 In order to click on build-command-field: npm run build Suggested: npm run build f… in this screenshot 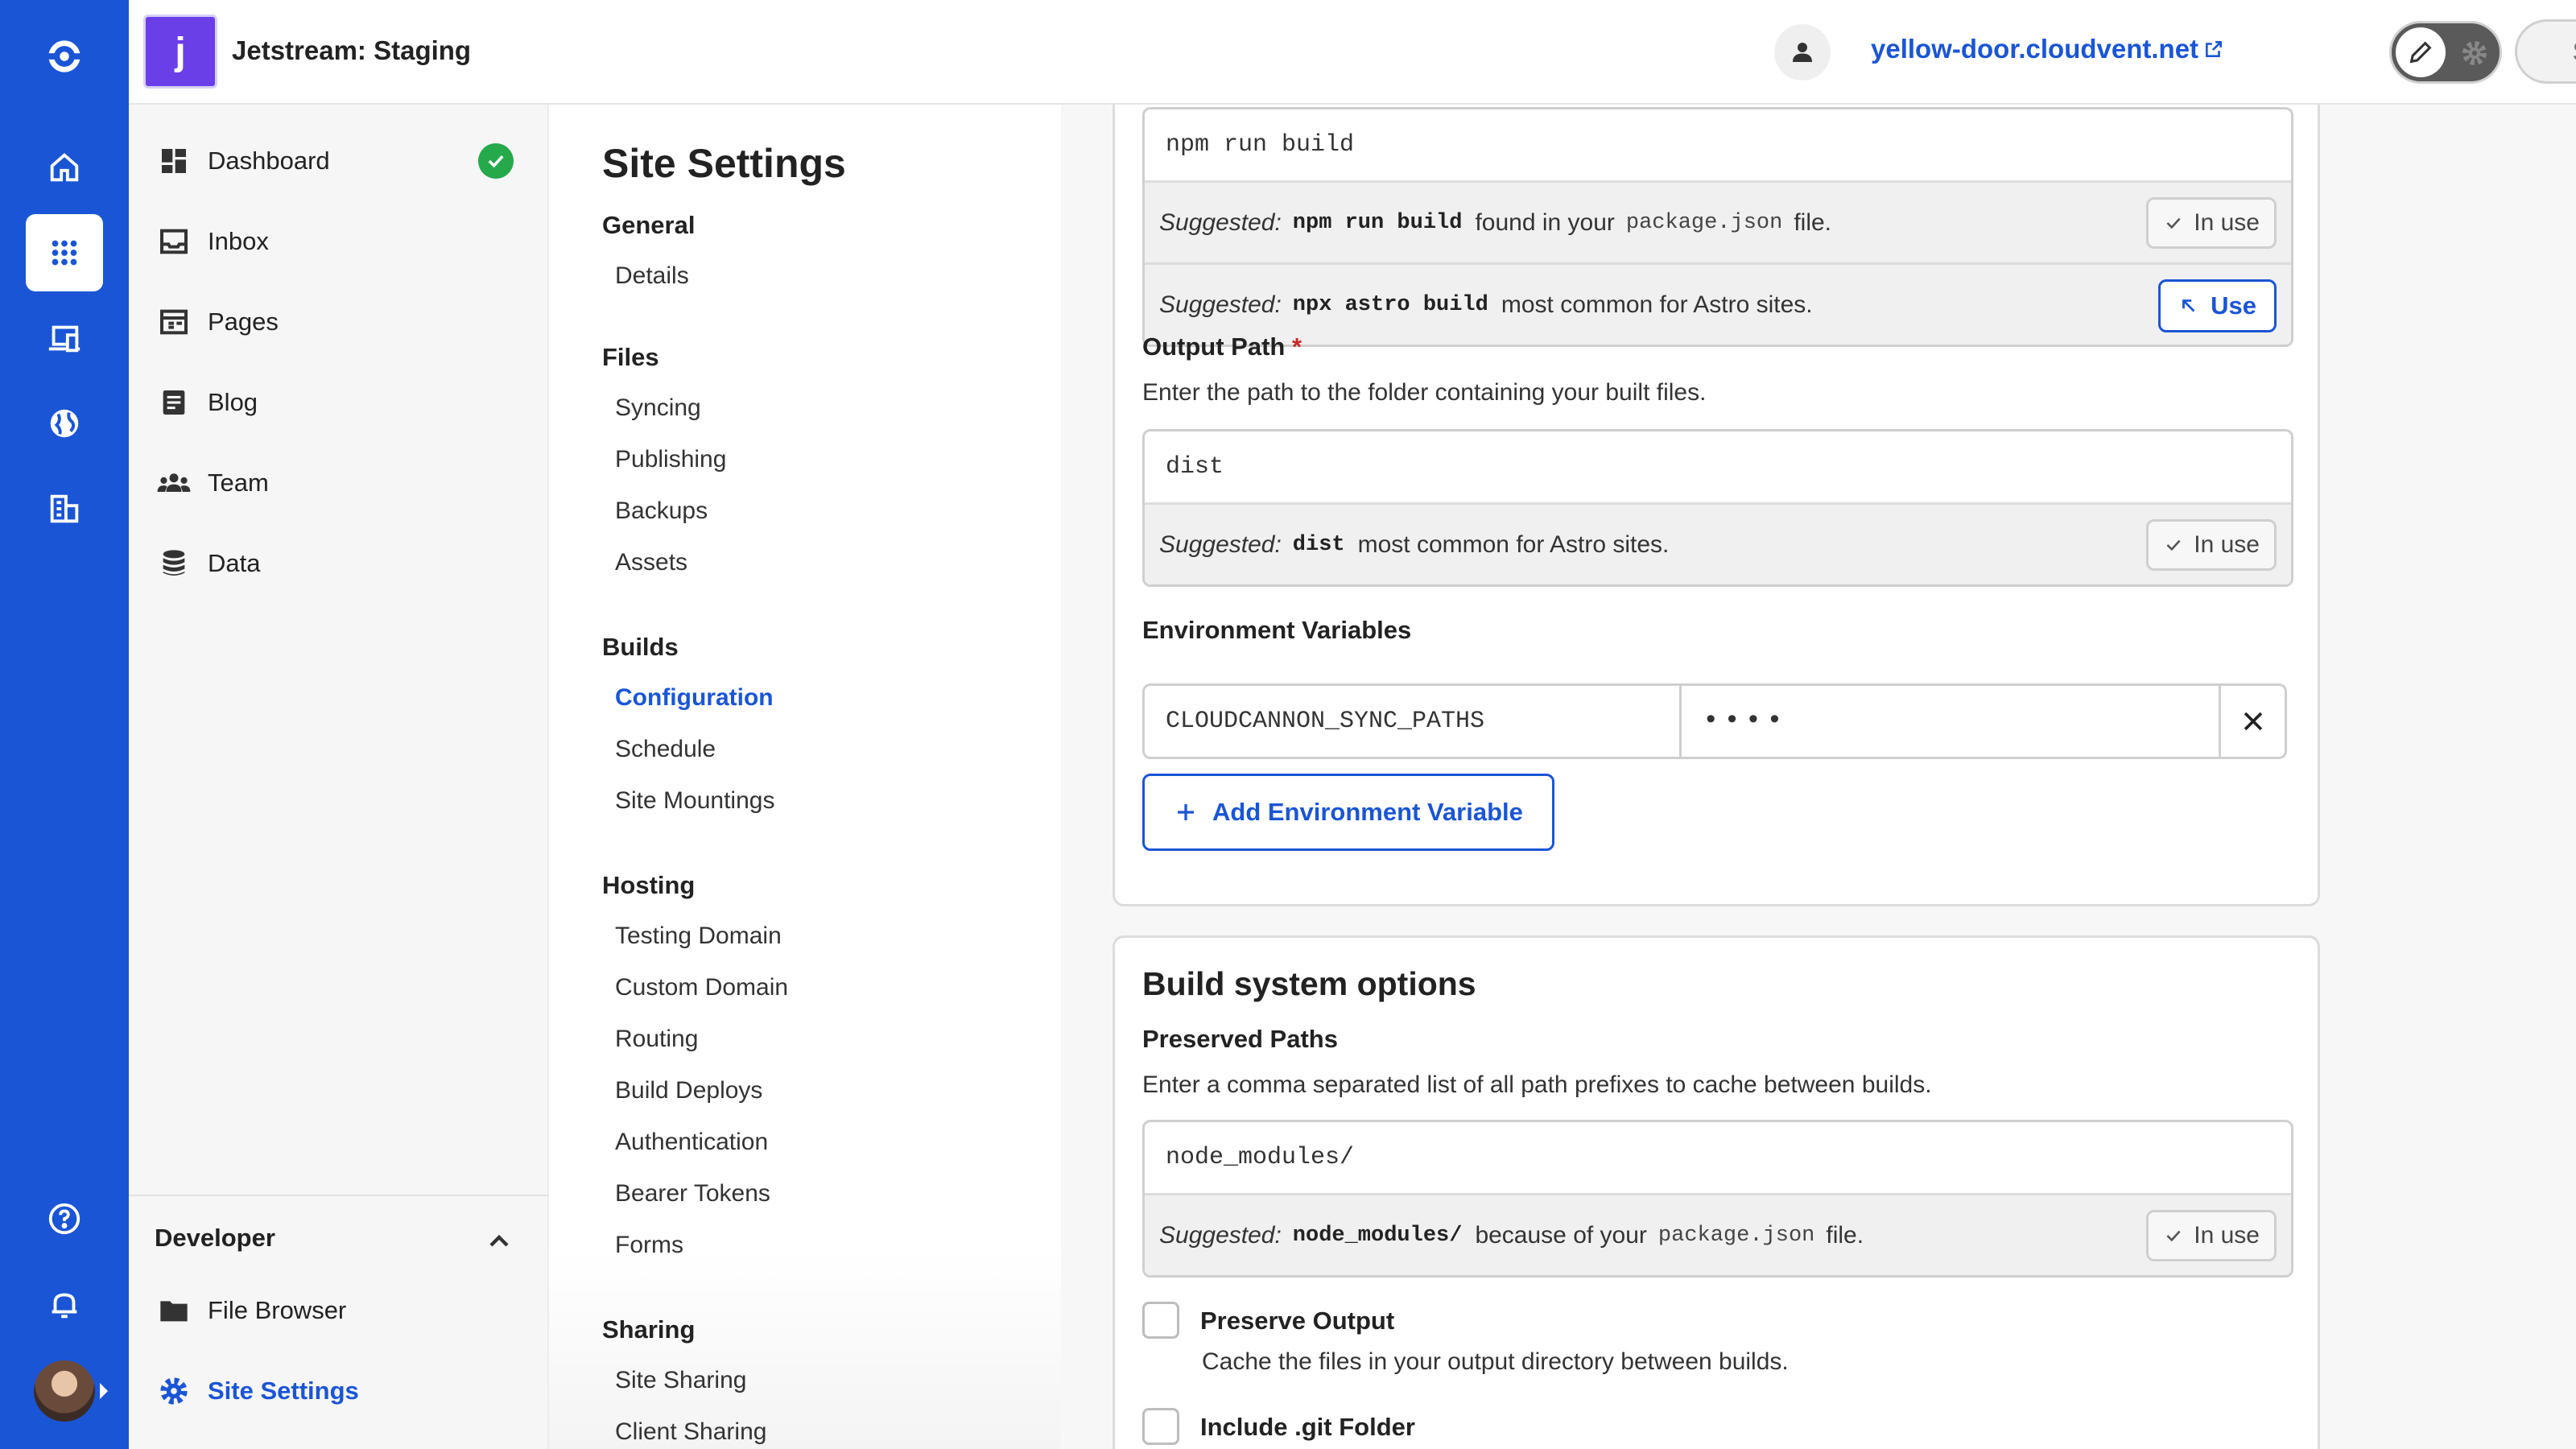, I will do `click(1717, 227)`.